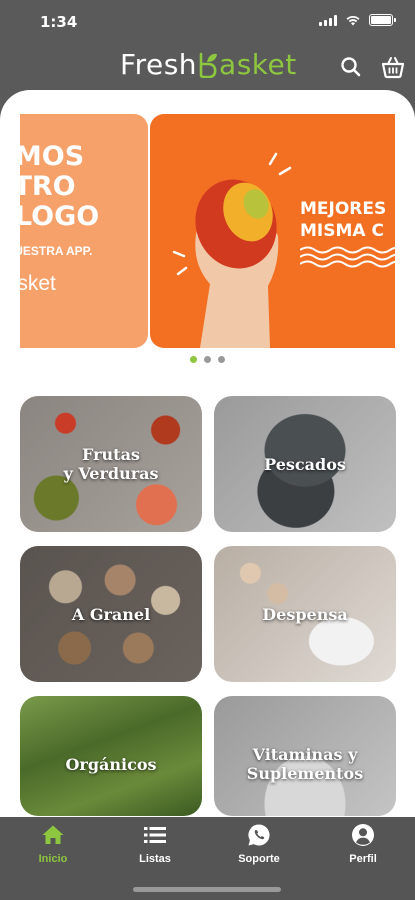  Describe the element at coordinates (259, 835) in the screenshot. I see `whatsapp-icon` at that location.